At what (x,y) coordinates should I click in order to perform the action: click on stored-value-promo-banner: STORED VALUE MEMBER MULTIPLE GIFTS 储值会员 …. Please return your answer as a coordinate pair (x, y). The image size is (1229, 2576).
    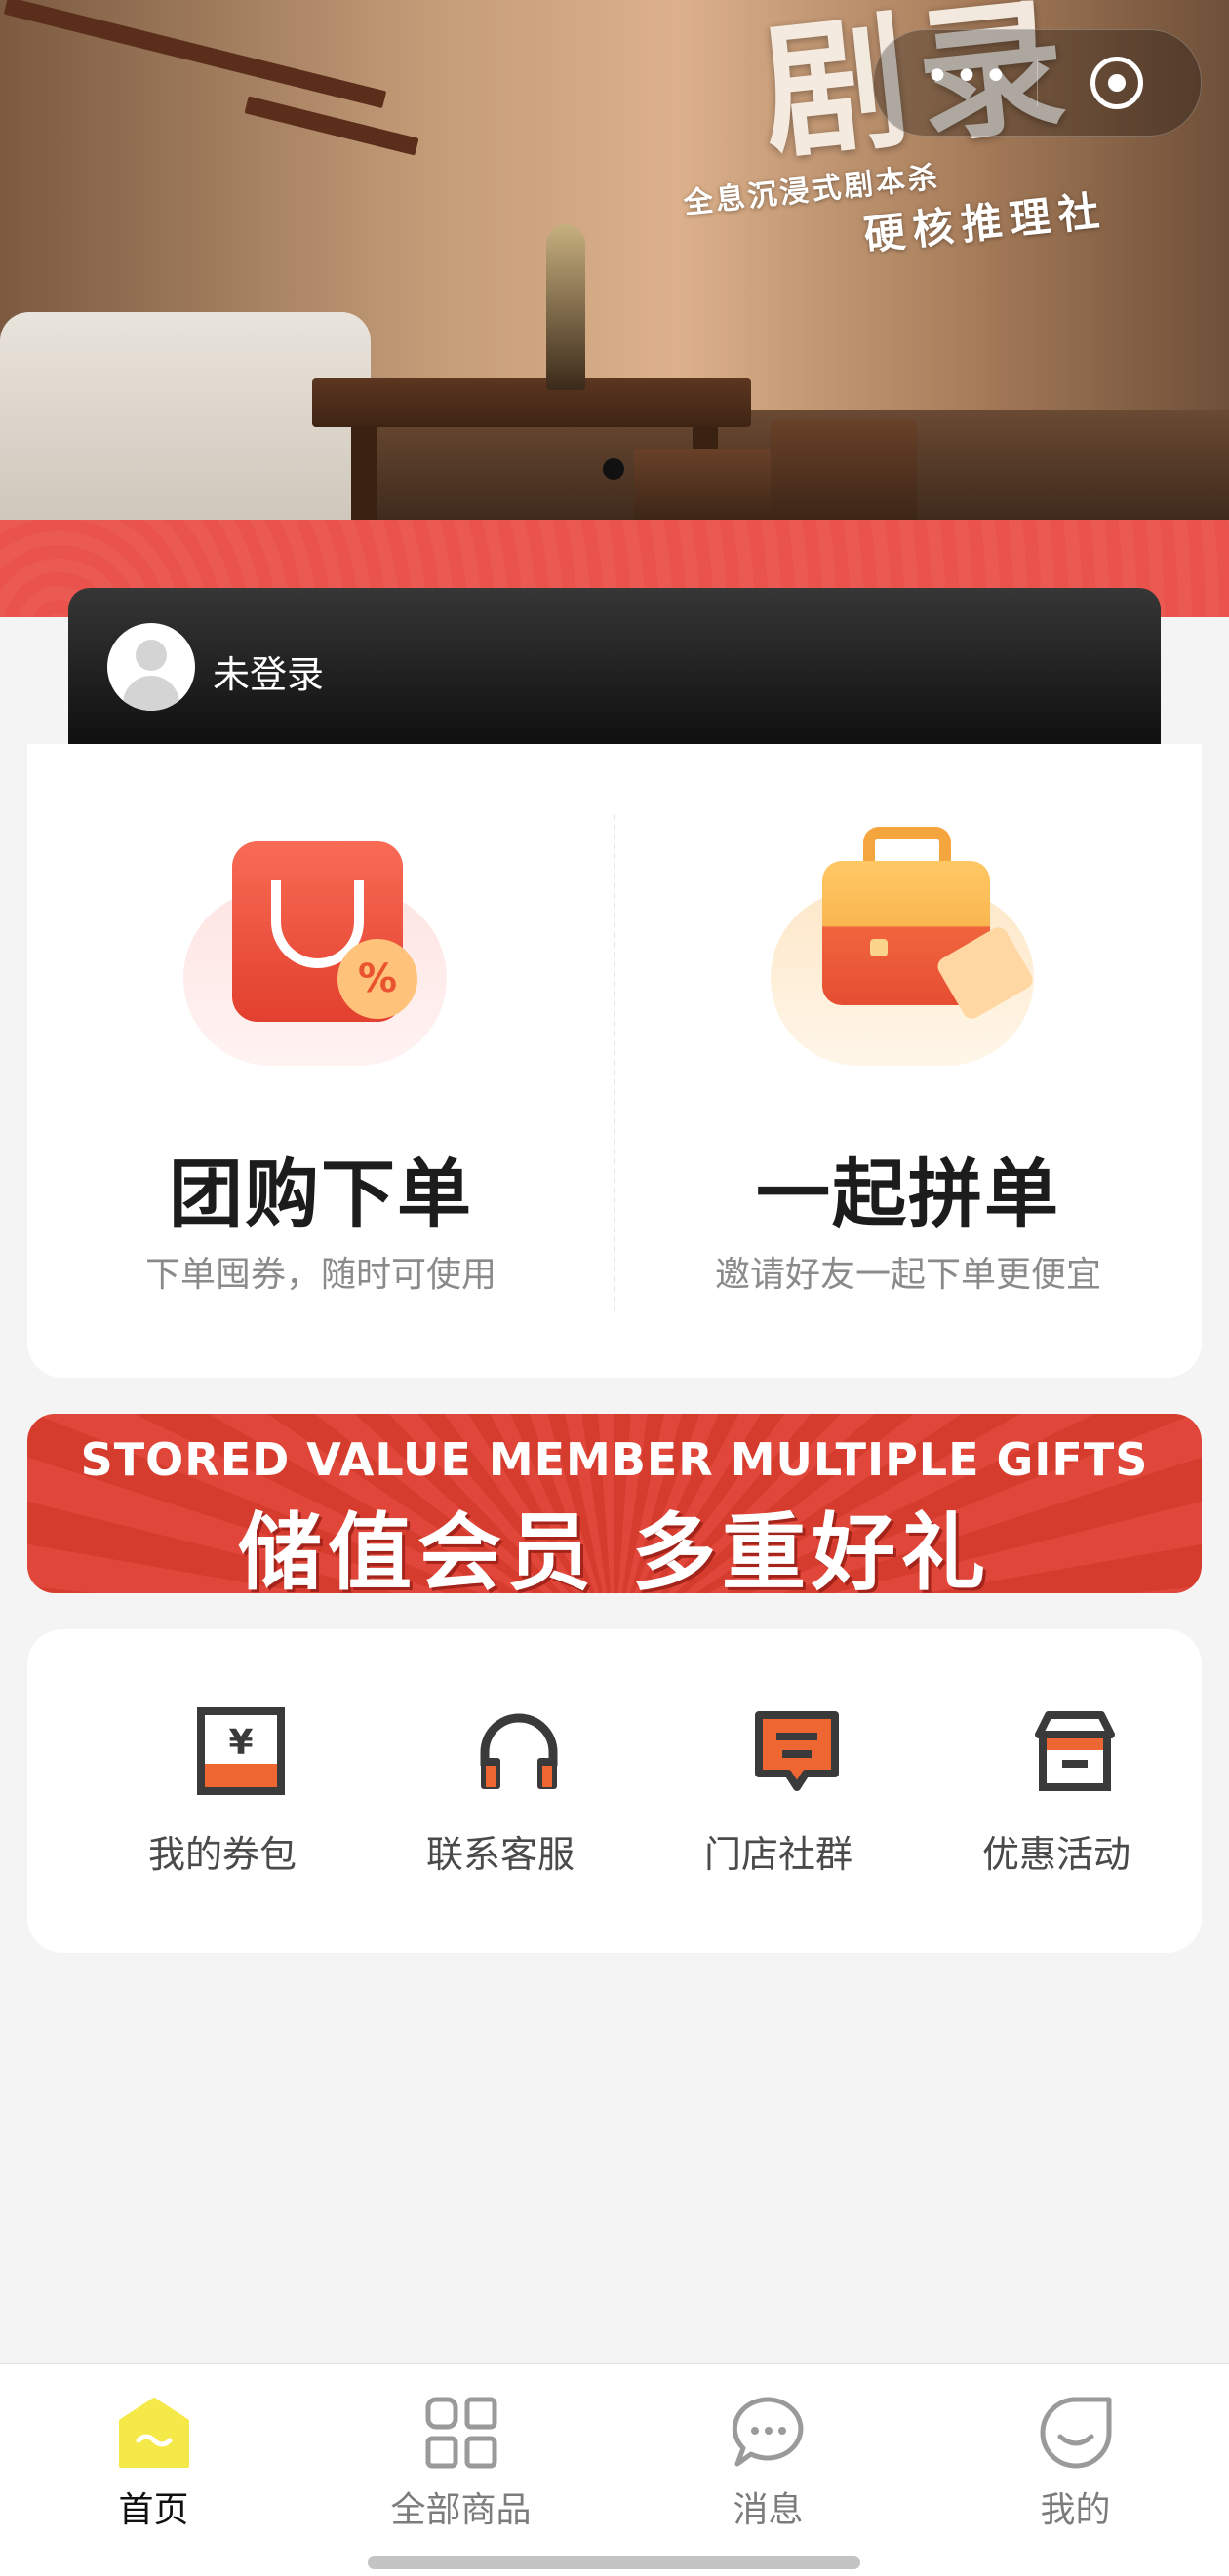
    Looking at the image, I should click on (614, 1503).